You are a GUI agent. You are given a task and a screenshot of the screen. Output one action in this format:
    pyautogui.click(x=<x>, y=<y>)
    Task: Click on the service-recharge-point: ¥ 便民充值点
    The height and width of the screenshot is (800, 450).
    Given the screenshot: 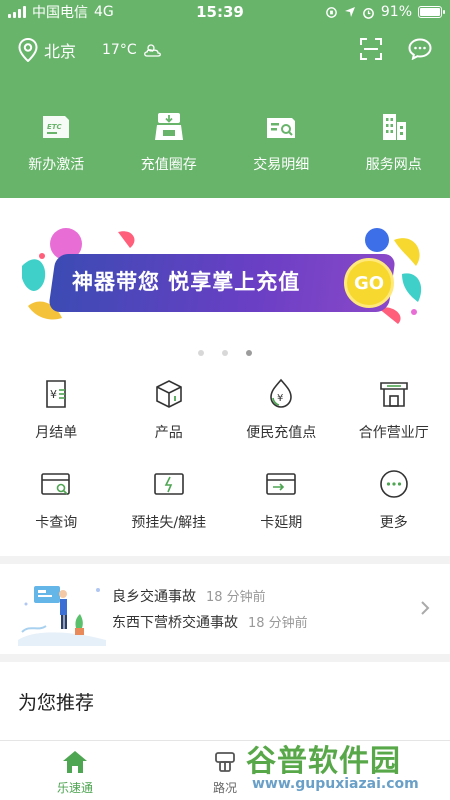 What is the action you would take?
    pyautogui.click(x=281, y=410)
    